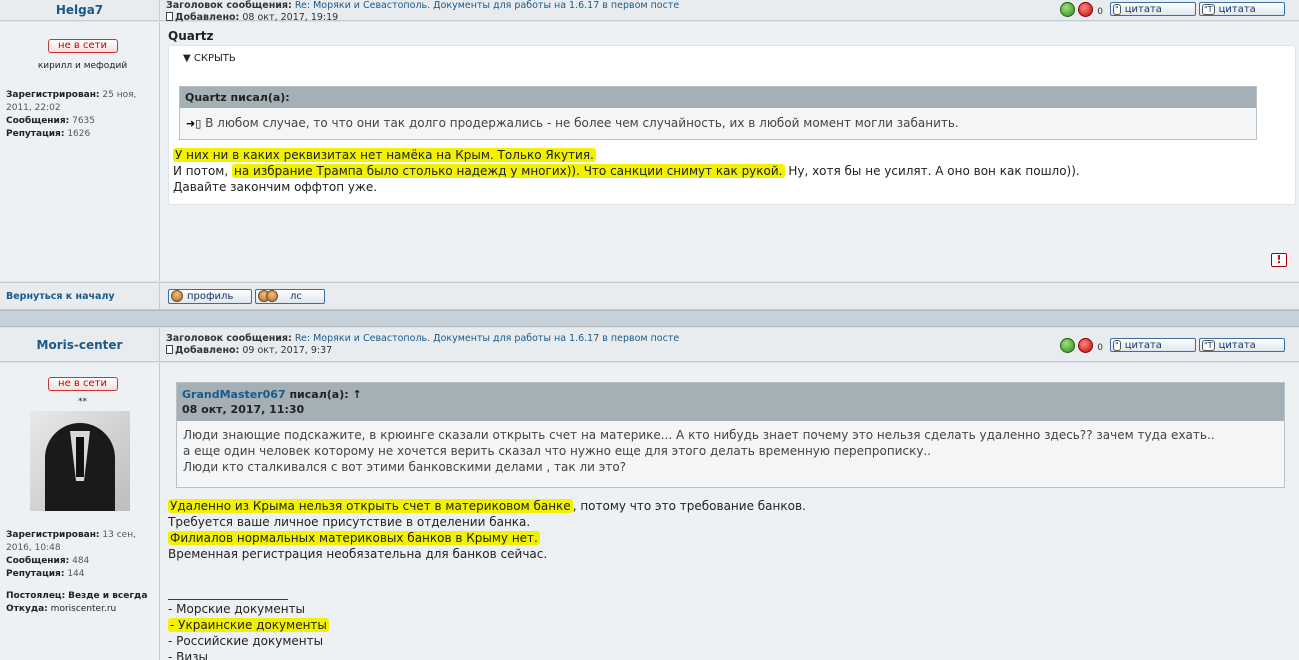 Image resolution: width=1299 pixels, height=660 pixels. What do you see at coordinates (193, 123) in the screenshot?
I see `go-to-post-icon: ➜▯` at bounding box center [193, 123].